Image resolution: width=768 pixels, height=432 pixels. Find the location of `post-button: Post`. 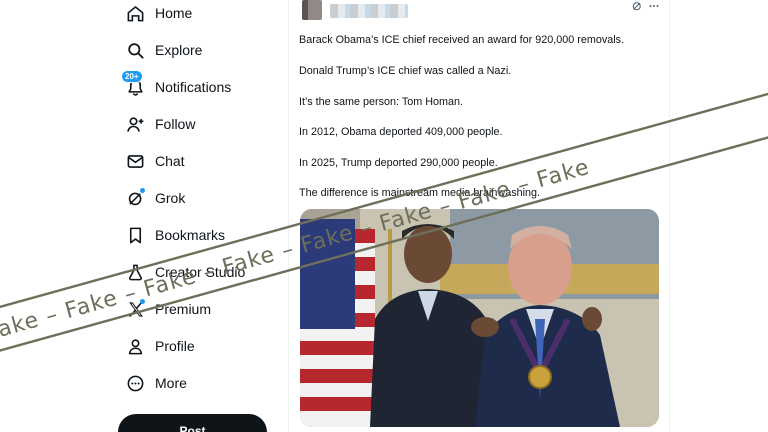

post-button: Post is located at coordinates (192, 423).